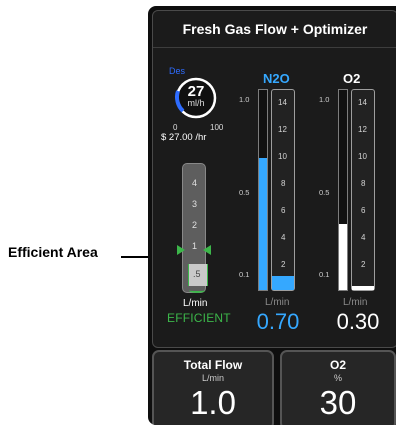 The height and width of the screenshot is (425, 396). What do you see at coordinates (282, 156) in the screenshot?
I see `n2o-tube-tick: 10` at bounding box center [282, 156].